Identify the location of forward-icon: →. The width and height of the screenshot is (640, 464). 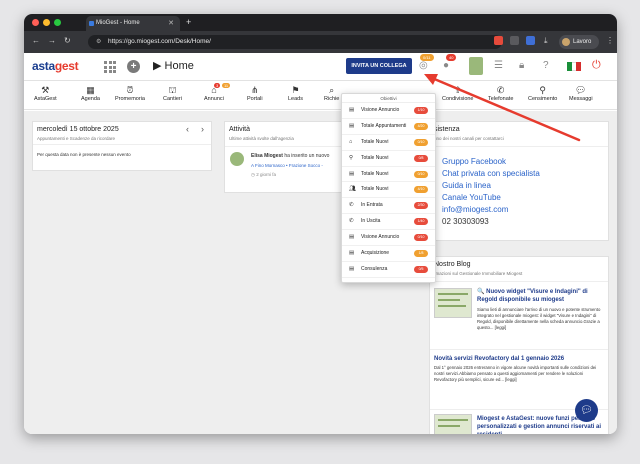
(52, 40).